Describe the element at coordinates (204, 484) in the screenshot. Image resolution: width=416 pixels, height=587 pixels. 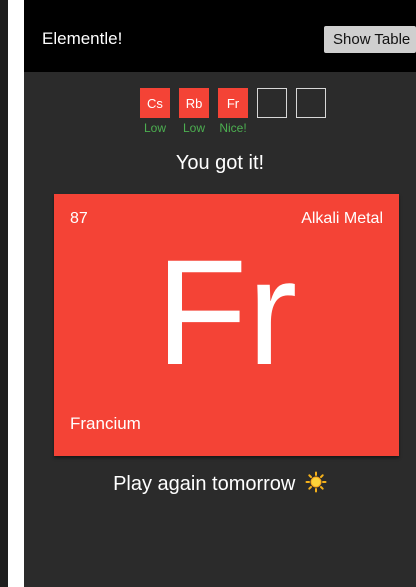
I see `footer-text: Play again tomorrow` at that location.